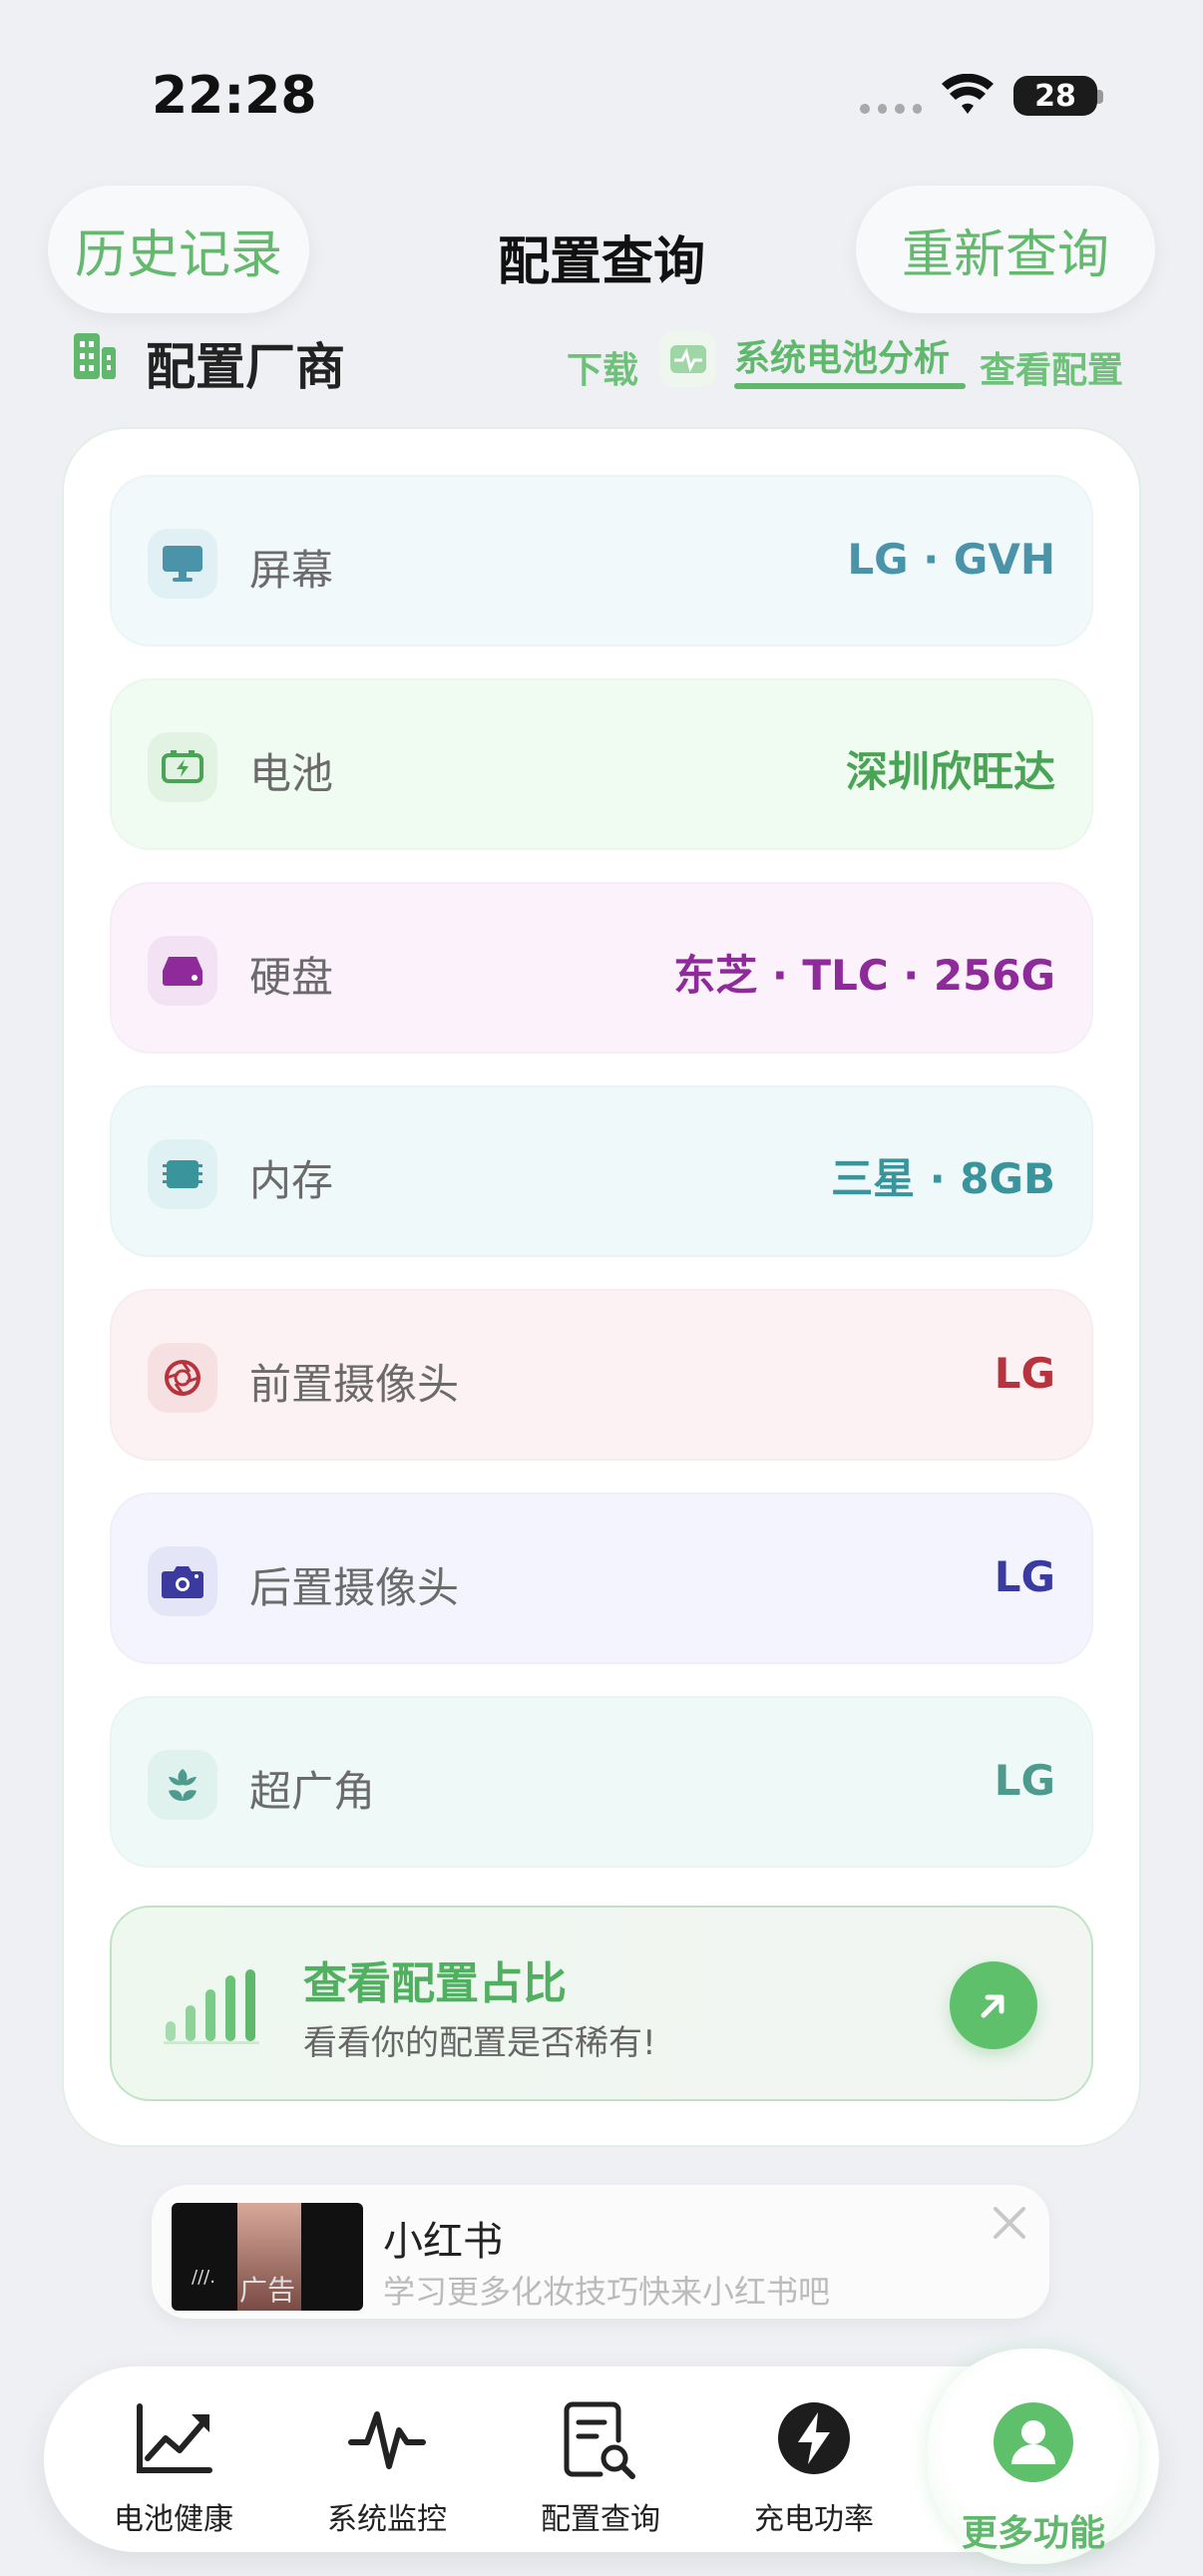 This screenshot has height=2576, width=1203. What do you see at coordinates (814, 2519) in the screenshot?
I see `tab-label: 充电功率` at bounding box center [814, 2519].